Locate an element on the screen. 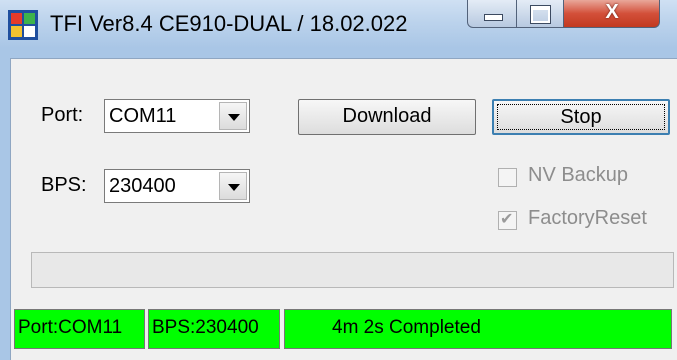  app-logo-icon is located at coordinates (23, 25).